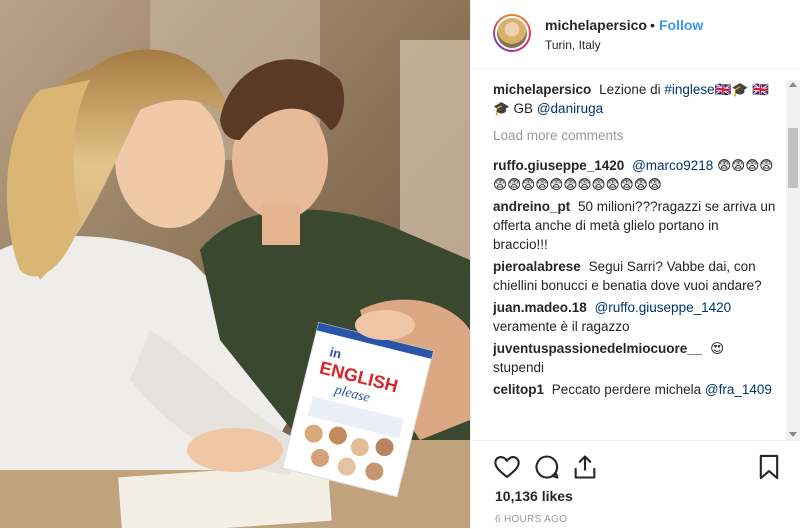 This screenshot has height=529, width=800. What do you see at coordinates (706, 89) in the screenshot?
I see `caption-hashtag: #inglese🇬🇧🎓` at bounding box center [706, 89].